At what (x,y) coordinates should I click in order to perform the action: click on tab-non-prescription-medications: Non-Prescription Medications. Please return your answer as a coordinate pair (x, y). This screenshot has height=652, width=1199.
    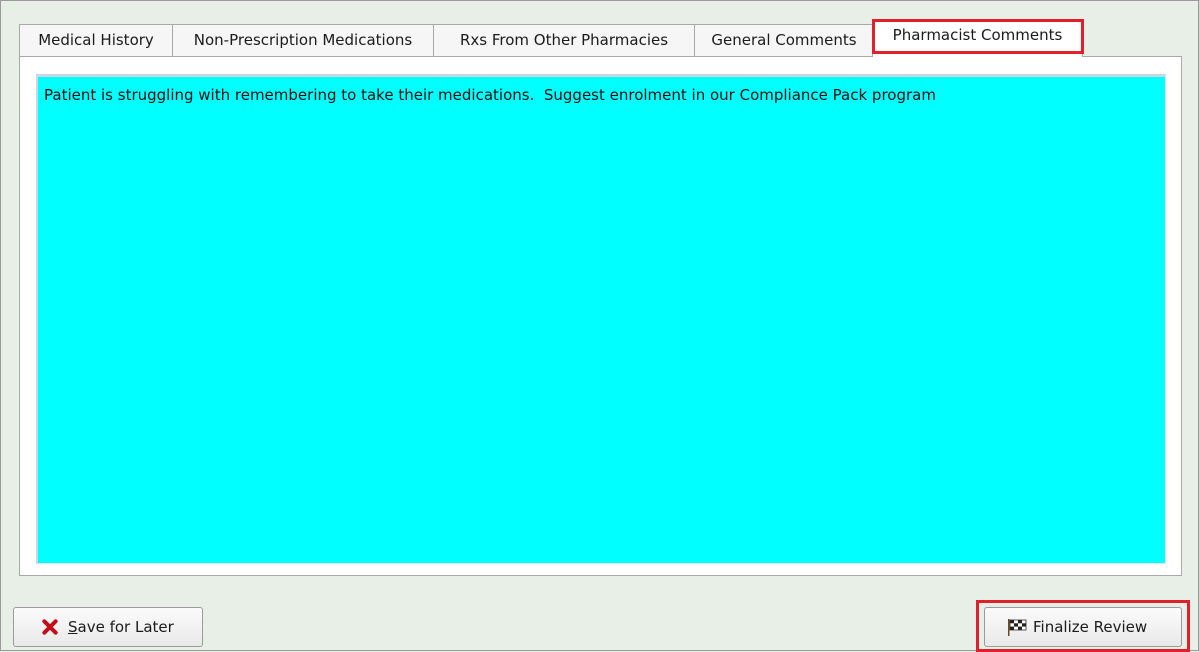
    Looking at the image, I should click on (303, 40).